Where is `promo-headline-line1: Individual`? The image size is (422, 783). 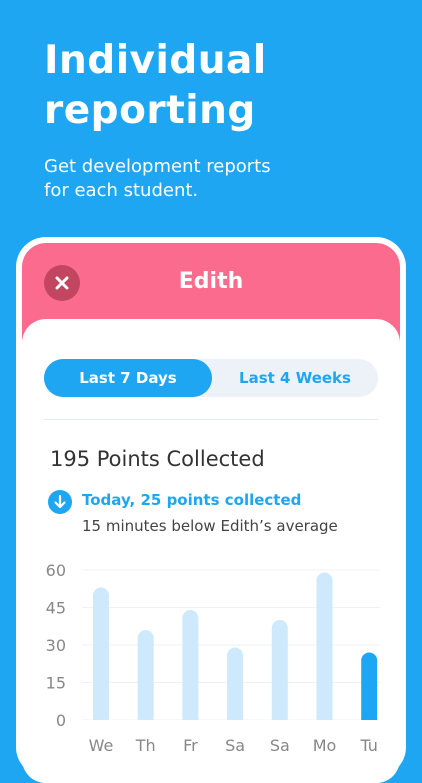 promo-headline-line1: Individual is located at coordinates (155, 60).